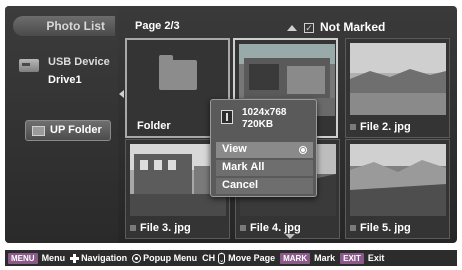 Image resolution: width=462 pixels, height=270 pixels. Describe the element at coordinates (64, 26) in the screenshot. I see `panel-title: Photo List` at that location.